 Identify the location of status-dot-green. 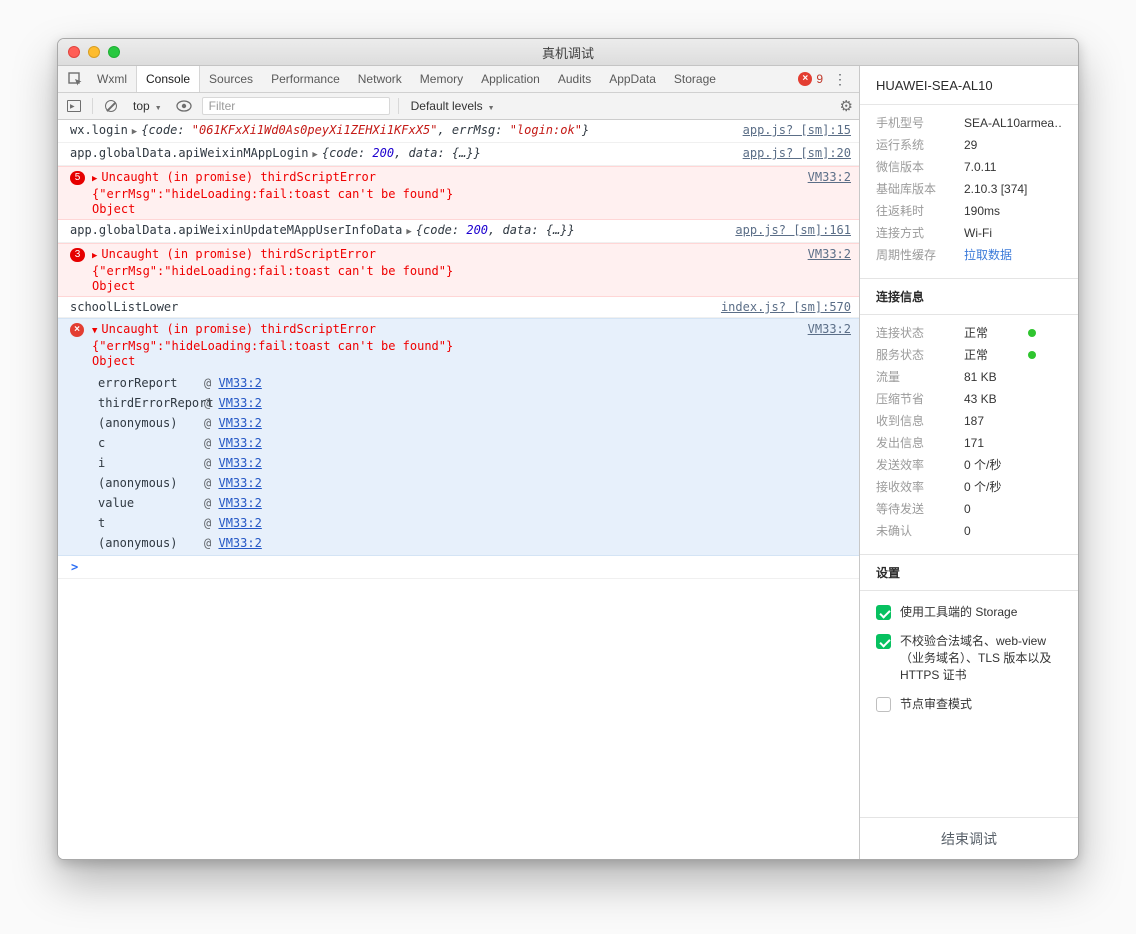
(1032, 333).